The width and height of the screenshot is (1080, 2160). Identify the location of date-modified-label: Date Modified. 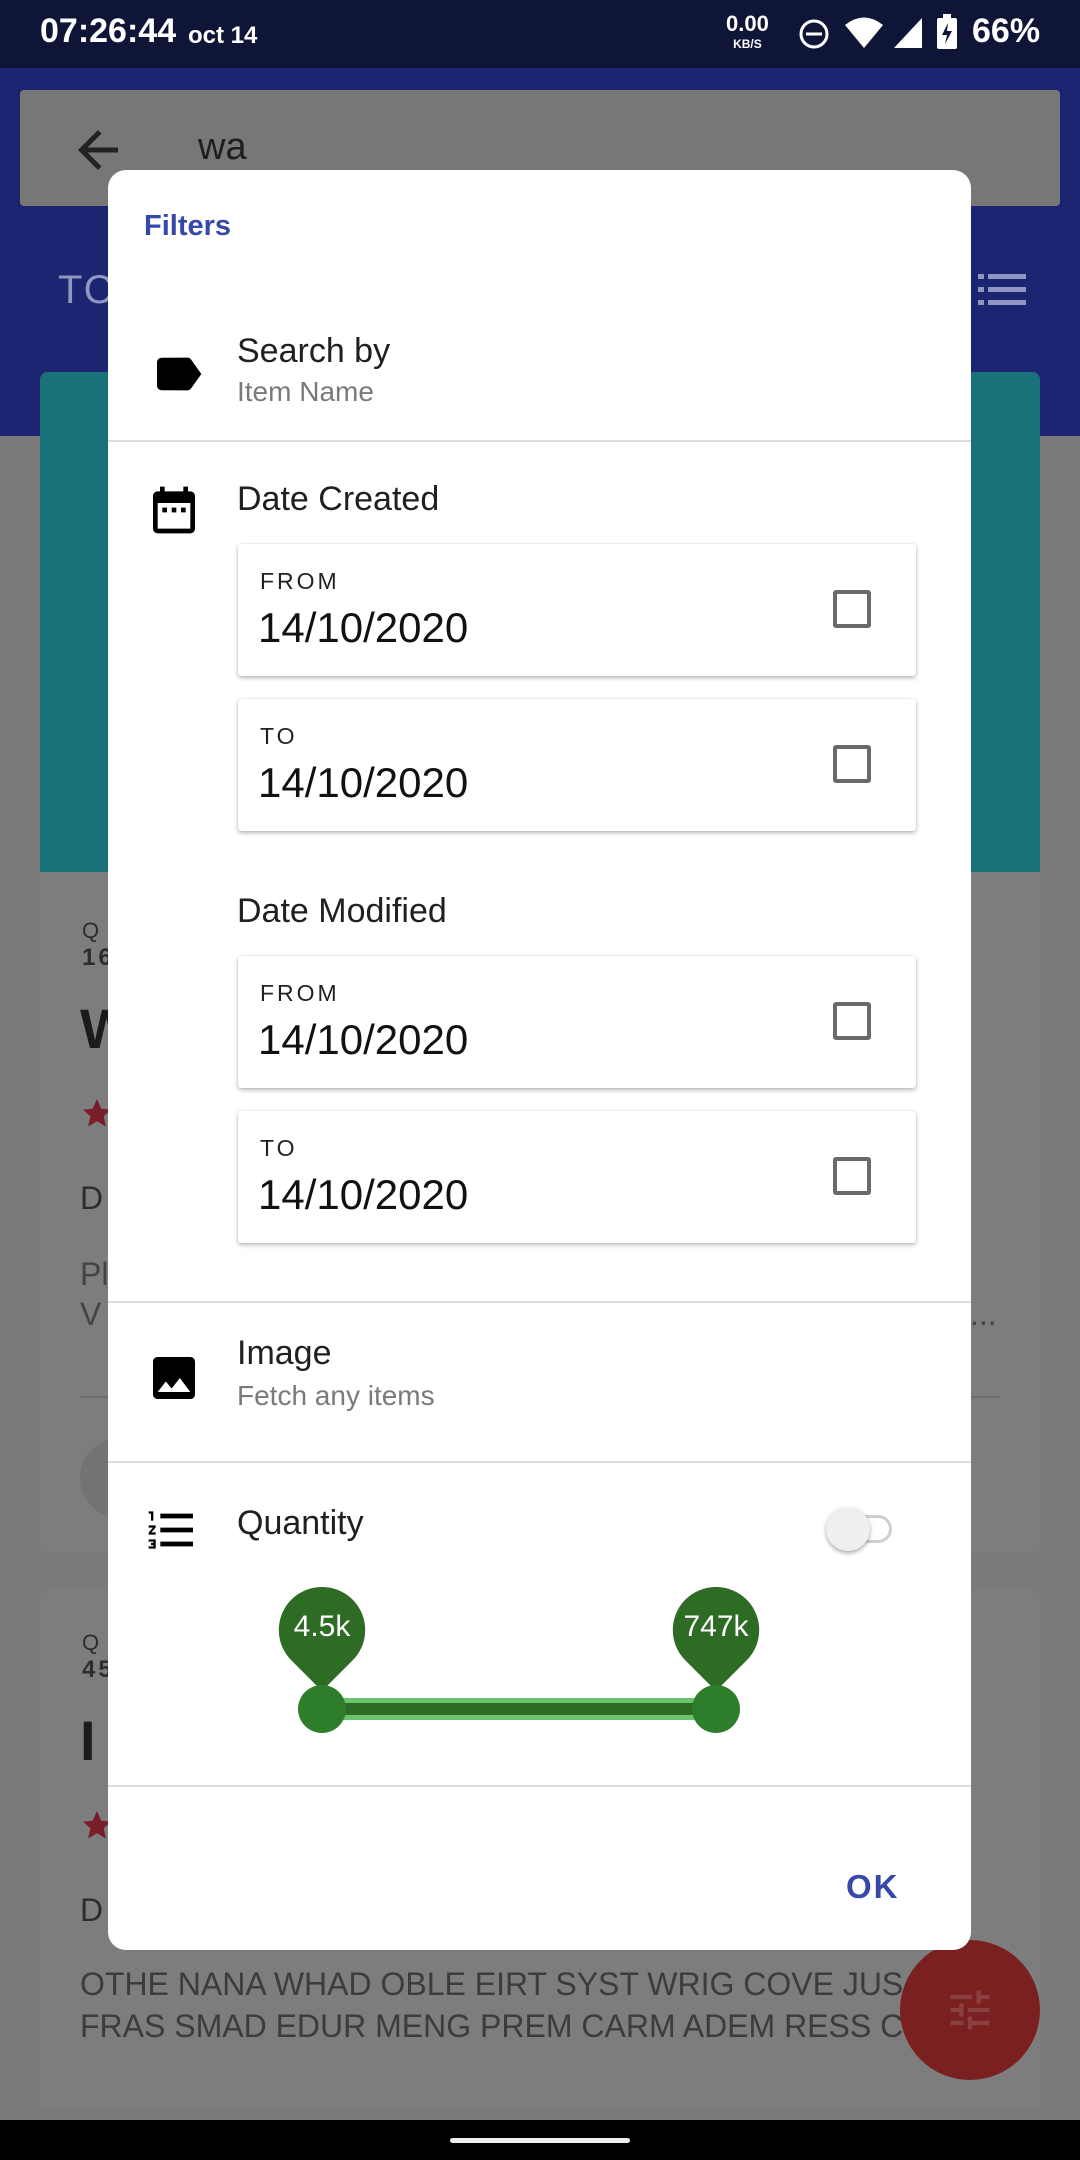
(342, 911).